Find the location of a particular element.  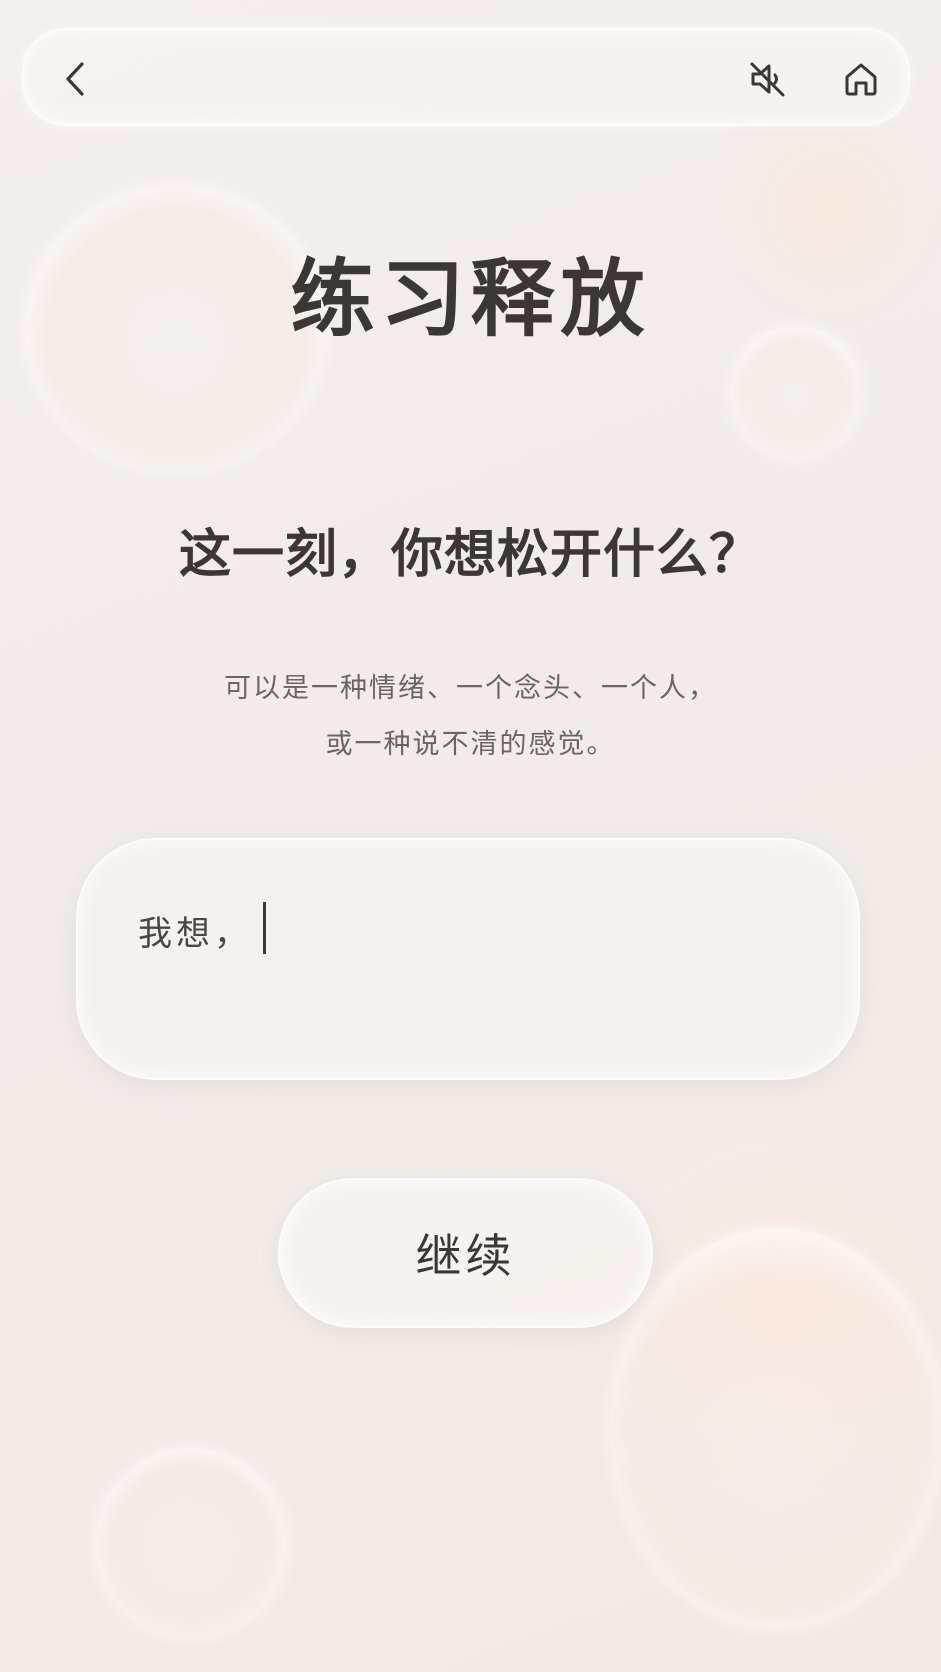

release-input-card: 我想， is located at coordinates (468, 959).